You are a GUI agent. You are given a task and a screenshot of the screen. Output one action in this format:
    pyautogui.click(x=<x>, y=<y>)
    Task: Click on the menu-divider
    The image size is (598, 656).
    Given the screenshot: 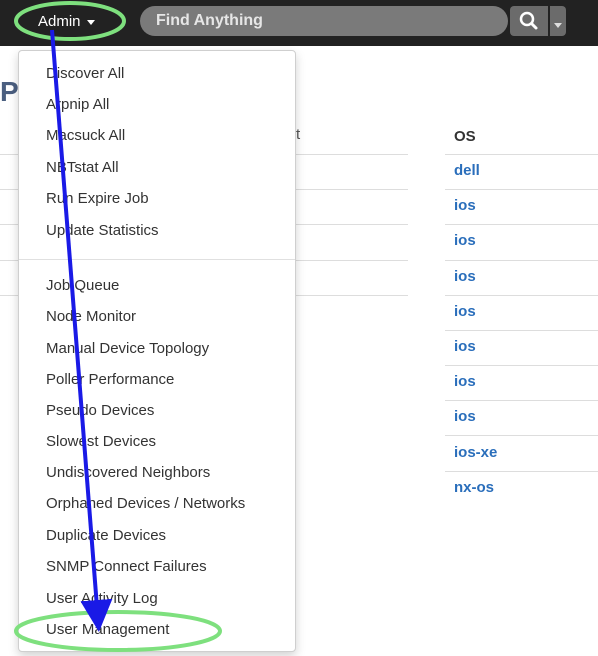 What is the action you would take?
    pyautogui.click(x=157, y=259)
    